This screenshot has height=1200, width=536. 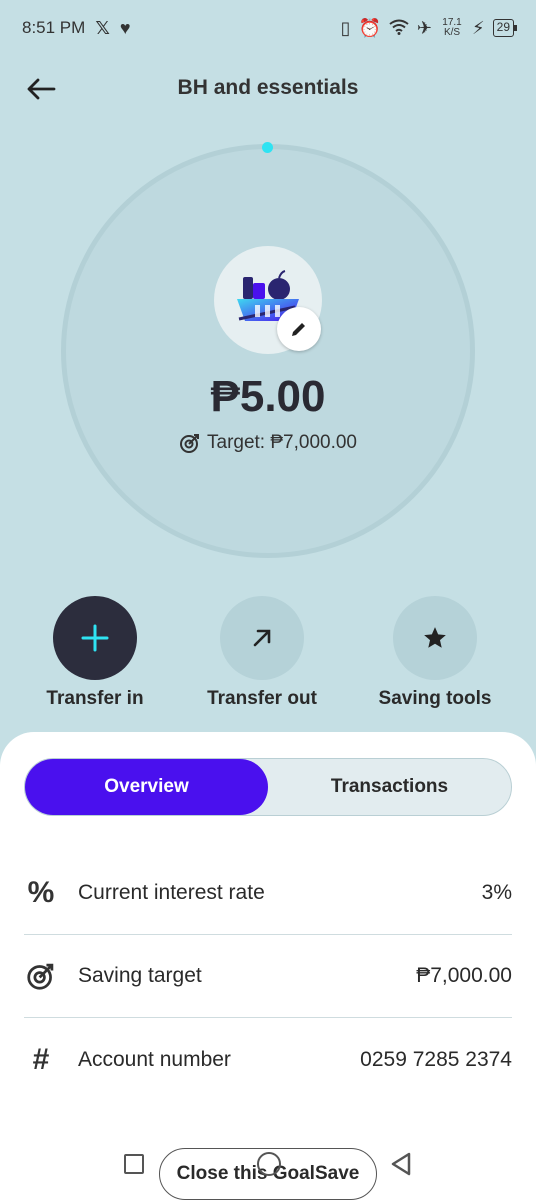 What do you see at coordinates (95, 698) in the screenshot?
I see `transfer-in-label: Transfer in` at bounding box center [95, 698].